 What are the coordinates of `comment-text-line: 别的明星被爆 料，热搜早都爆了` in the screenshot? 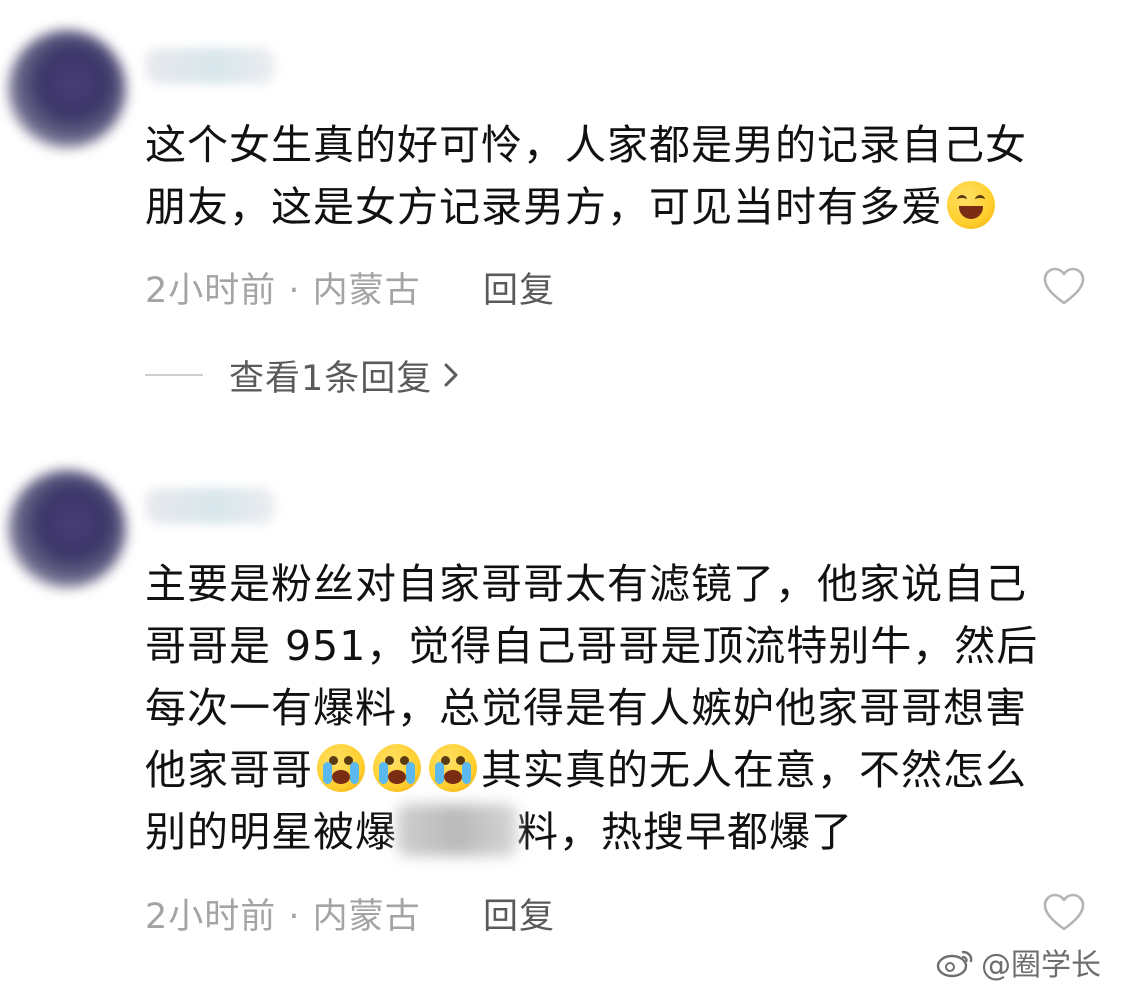 It's located at (625, 832).